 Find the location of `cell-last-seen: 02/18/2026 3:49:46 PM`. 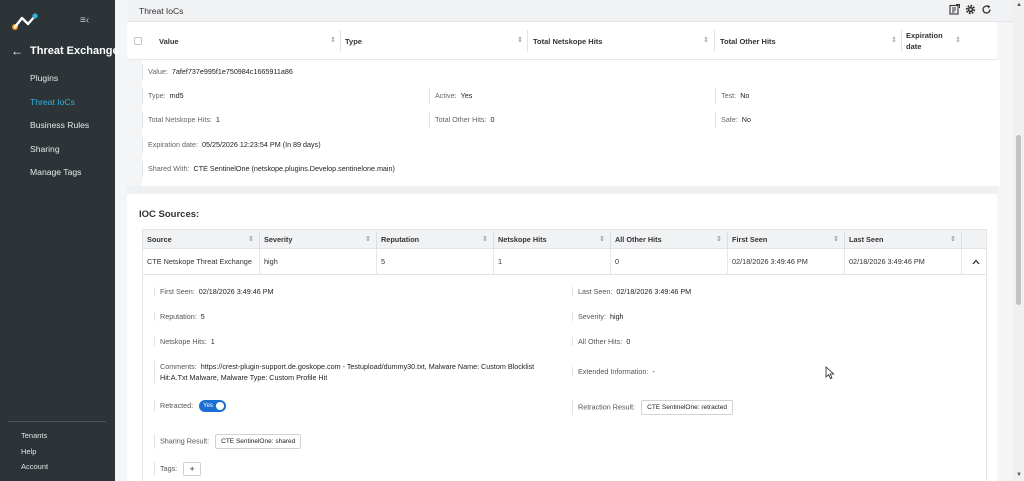

cell-last-seen: 02/18/2026 3:49:46 PM is located at coordinates (887, 261).